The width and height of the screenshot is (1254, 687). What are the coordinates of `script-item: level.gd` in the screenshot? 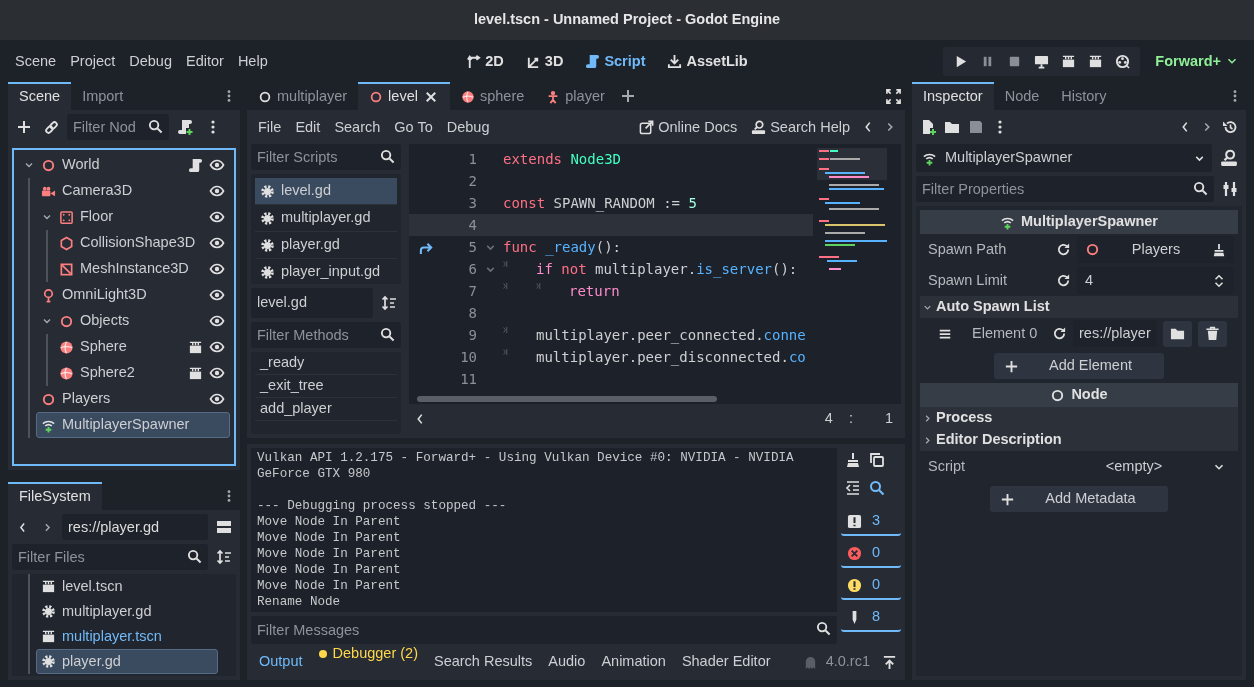 It's located at (326, 191).